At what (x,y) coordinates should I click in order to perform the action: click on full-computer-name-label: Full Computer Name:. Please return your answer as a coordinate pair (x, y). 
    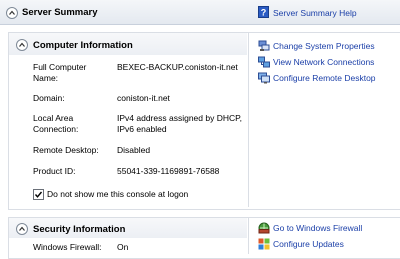
    Looking at the image, I should click on (60, 72).